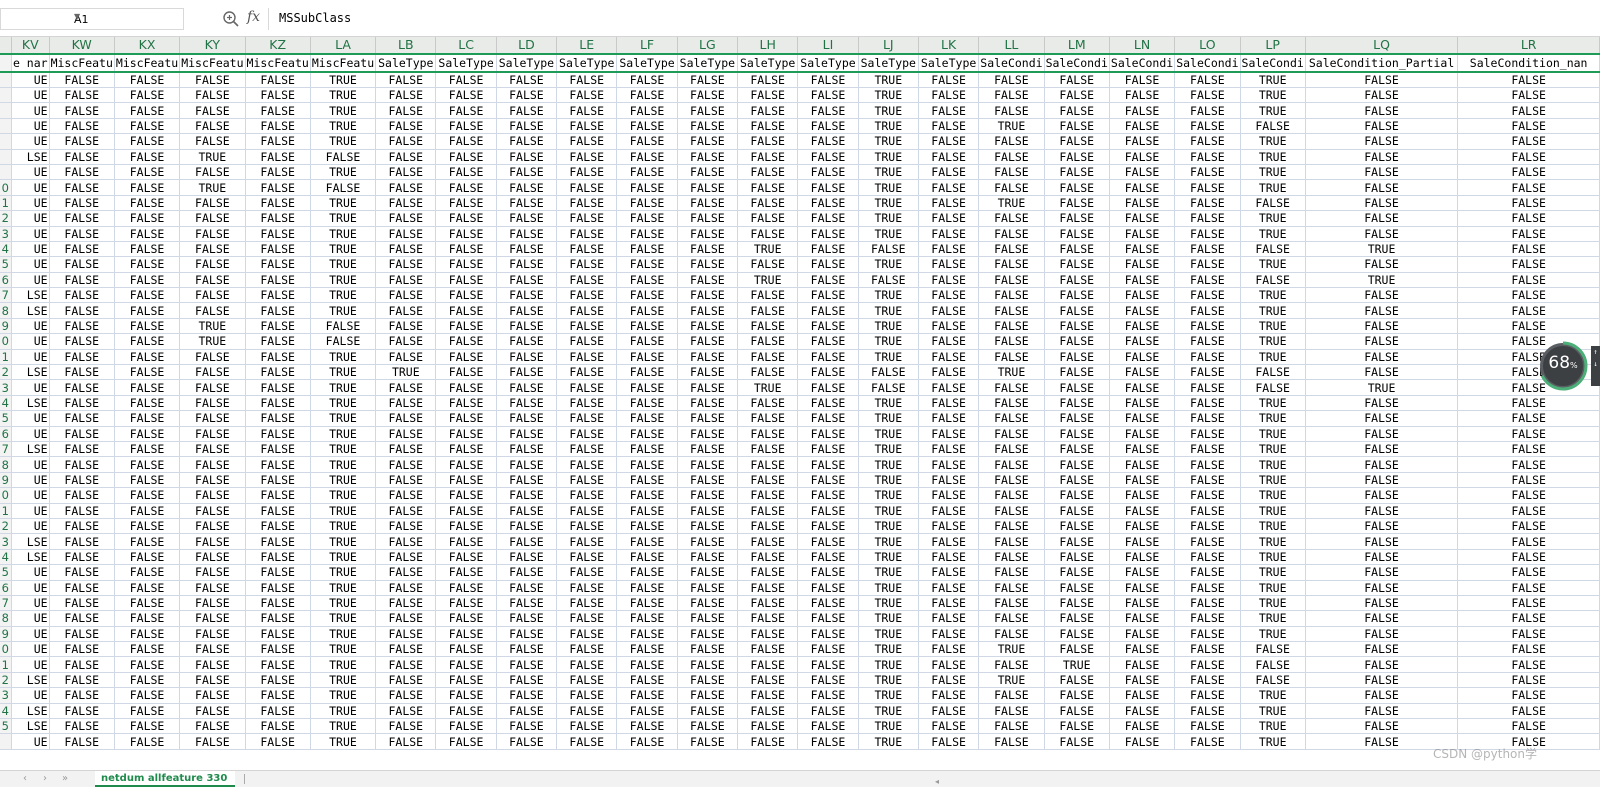 This screenshot has height=787, width=1600. What do you see at coordinates (6, 664) in the screenshot?
I see `row-header: 1` at bounding box center [6, 664].